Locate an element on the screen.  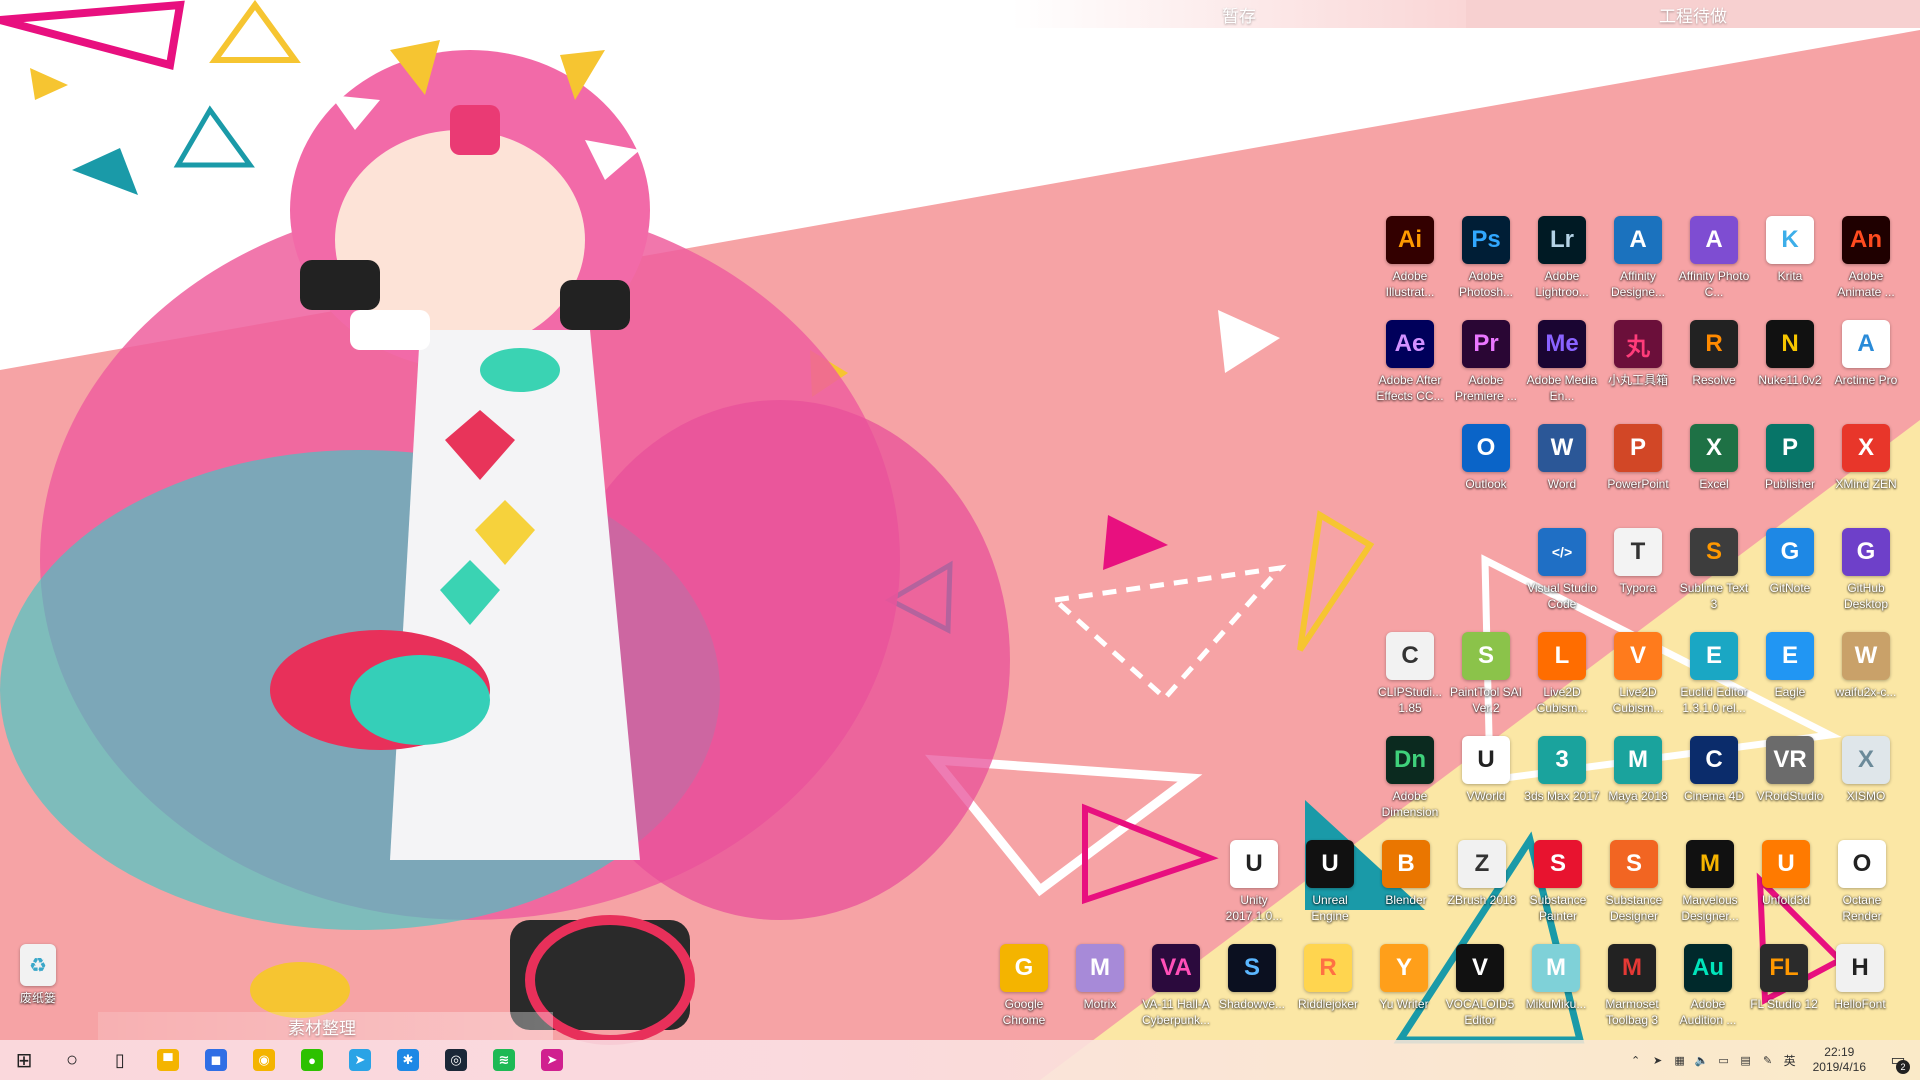
desktop-icon-painttool-sai-ver-2: S PaintTool SAI Ver.2 is located at coordinates (1486, 674).